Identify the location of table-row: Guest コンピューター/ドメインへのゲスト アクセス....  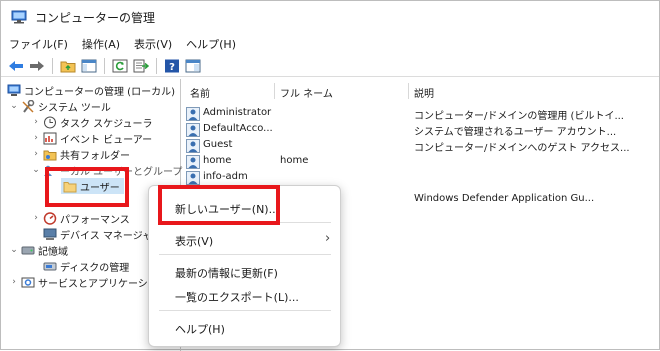
(420, 145).